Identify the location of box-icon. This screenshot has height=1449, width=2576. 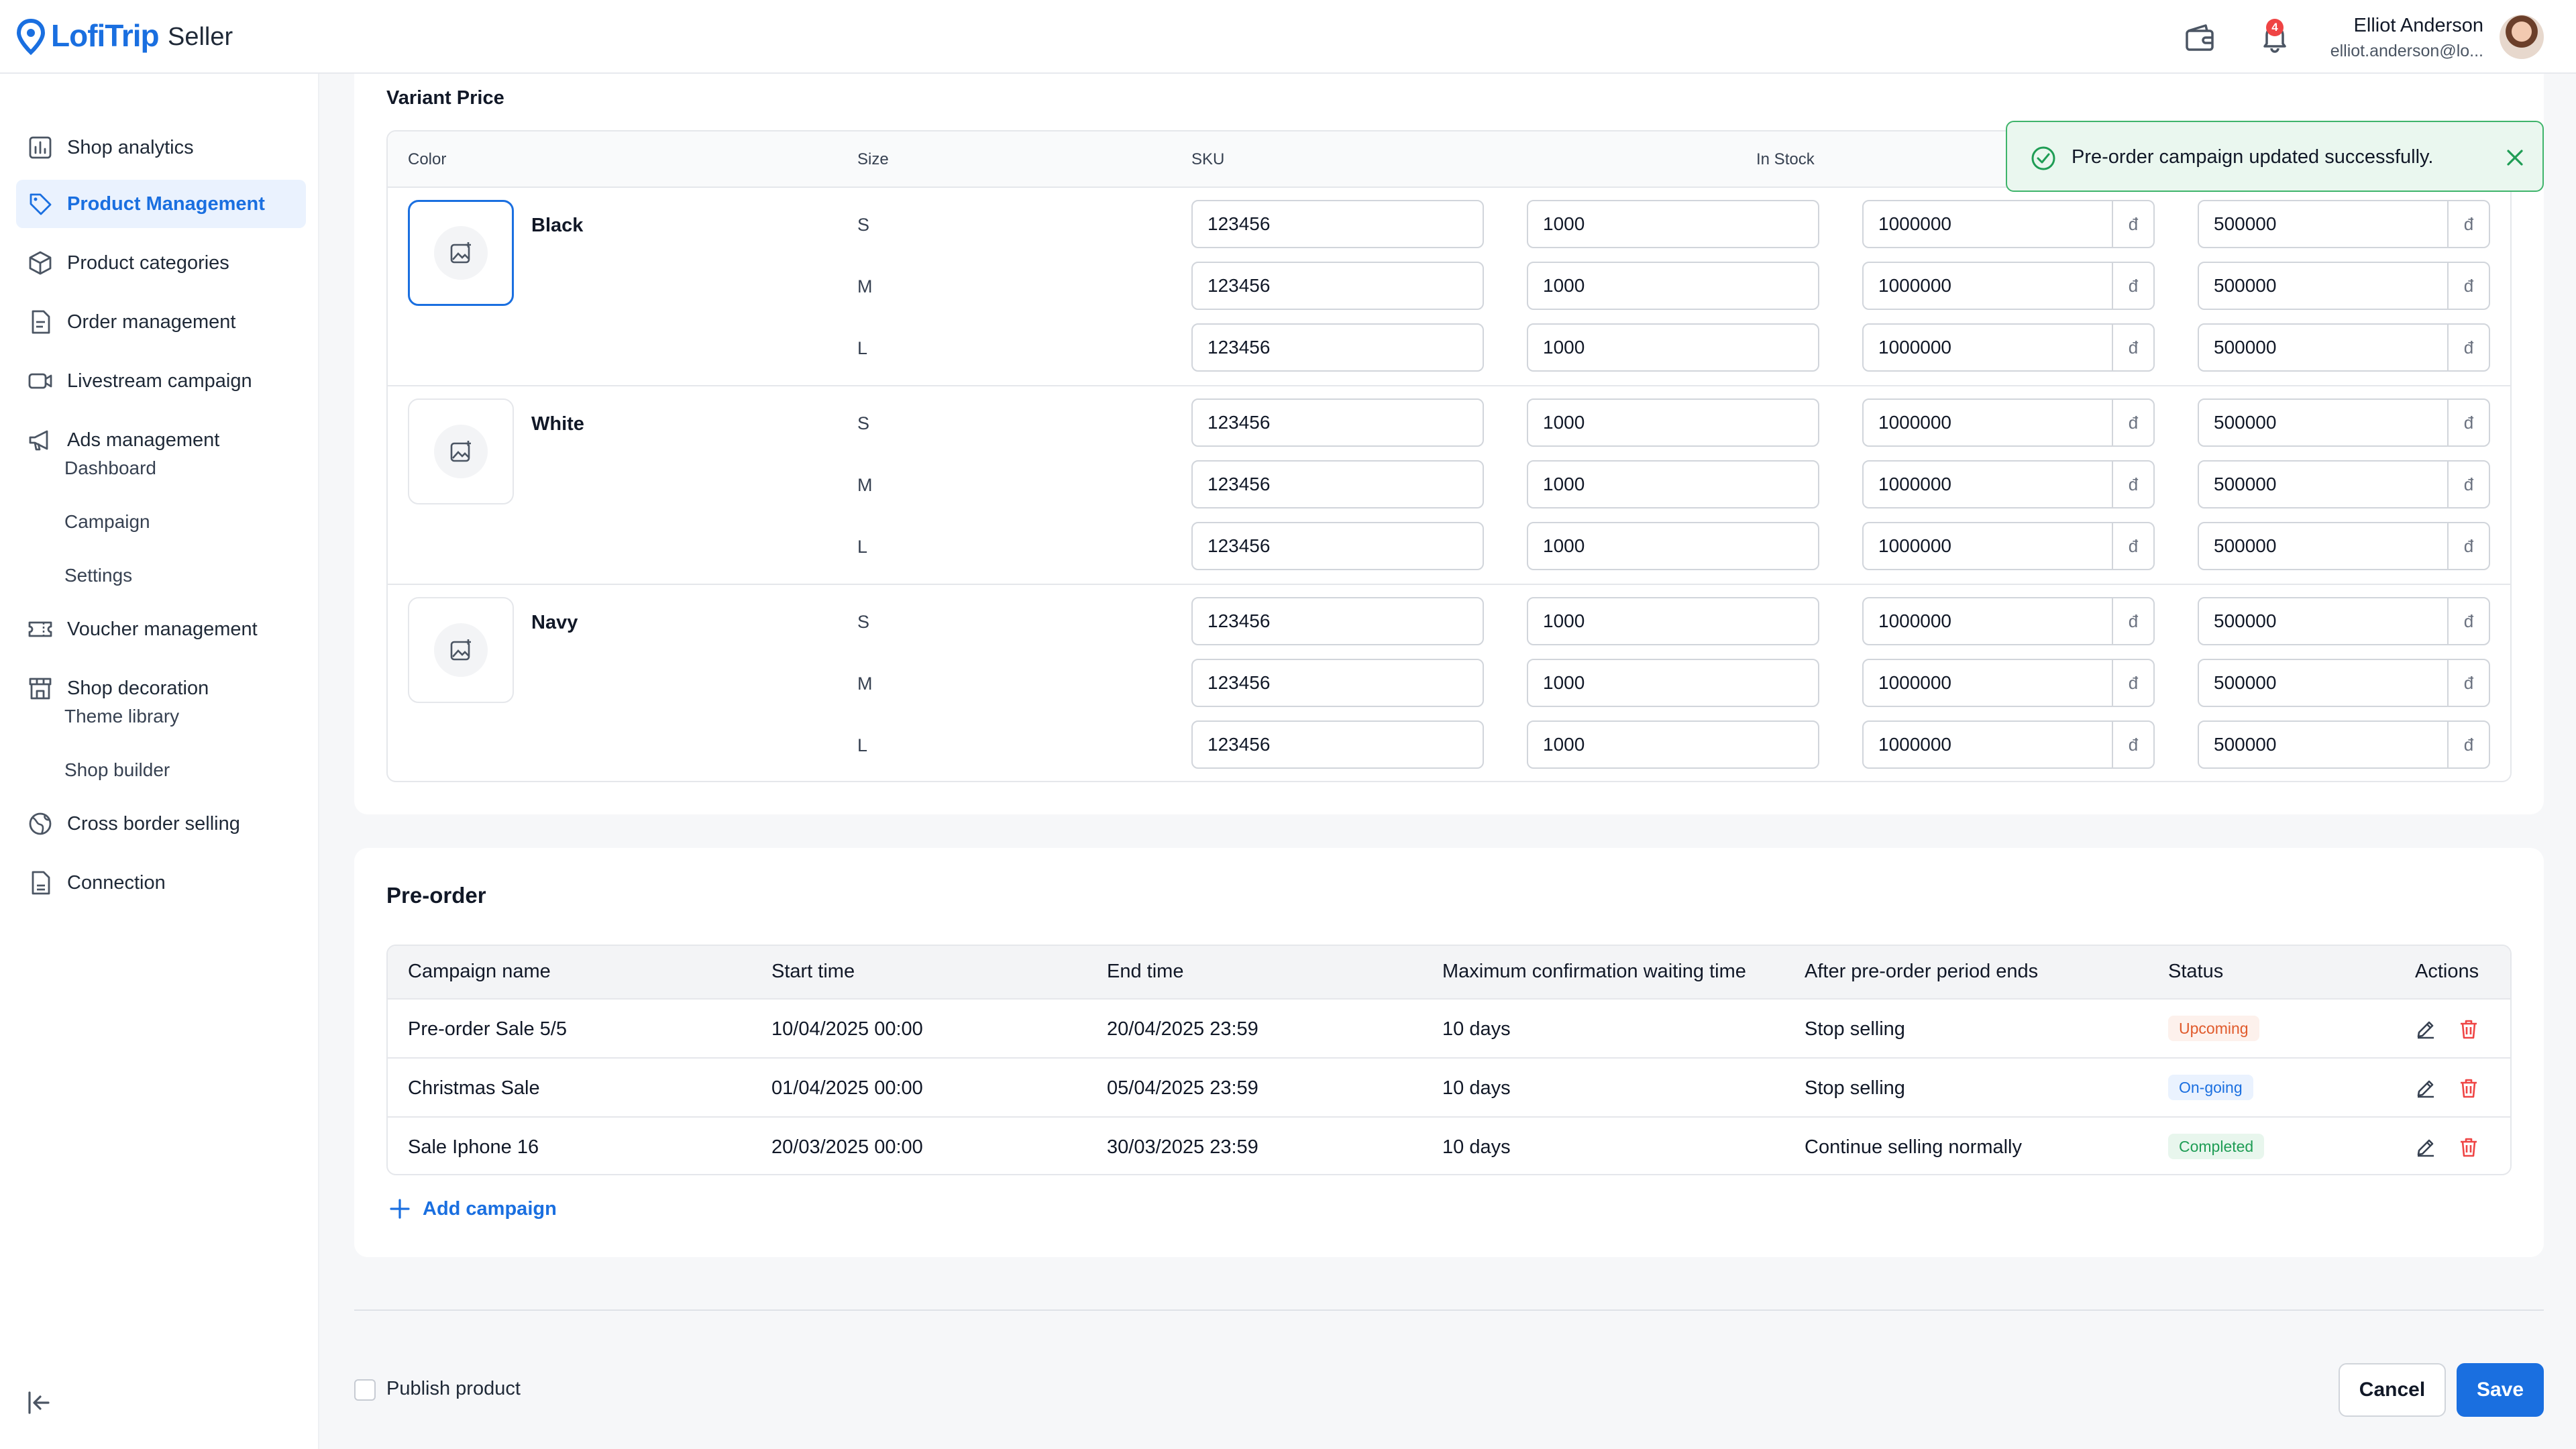
(40, 263).